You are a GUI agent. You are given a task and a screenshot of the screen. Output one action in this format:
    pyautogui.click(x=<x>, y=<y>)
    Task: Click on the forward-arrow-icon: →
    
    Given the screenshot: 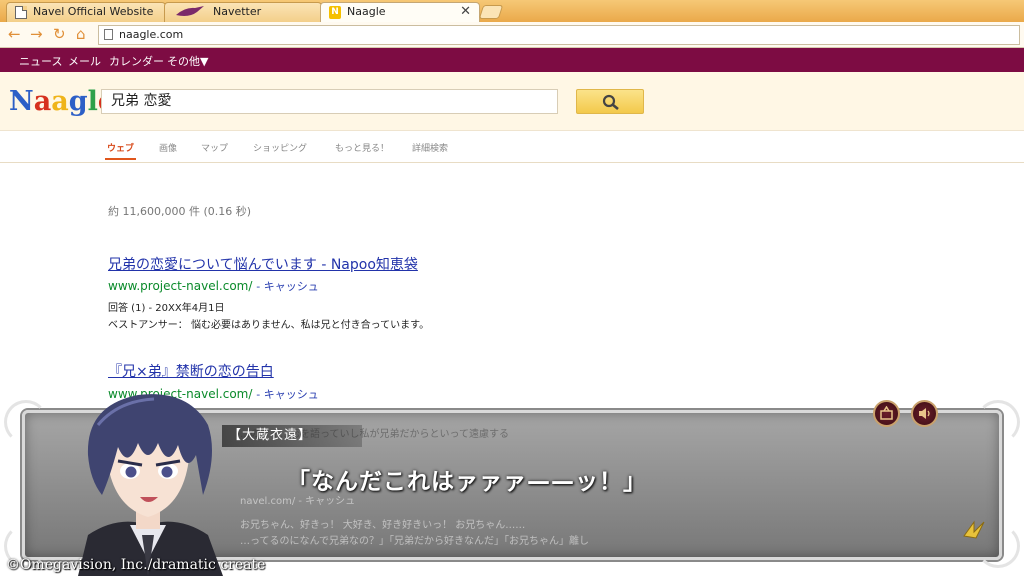 What is the action you would take?
    pyautogui.click(x=36, y=34)
    